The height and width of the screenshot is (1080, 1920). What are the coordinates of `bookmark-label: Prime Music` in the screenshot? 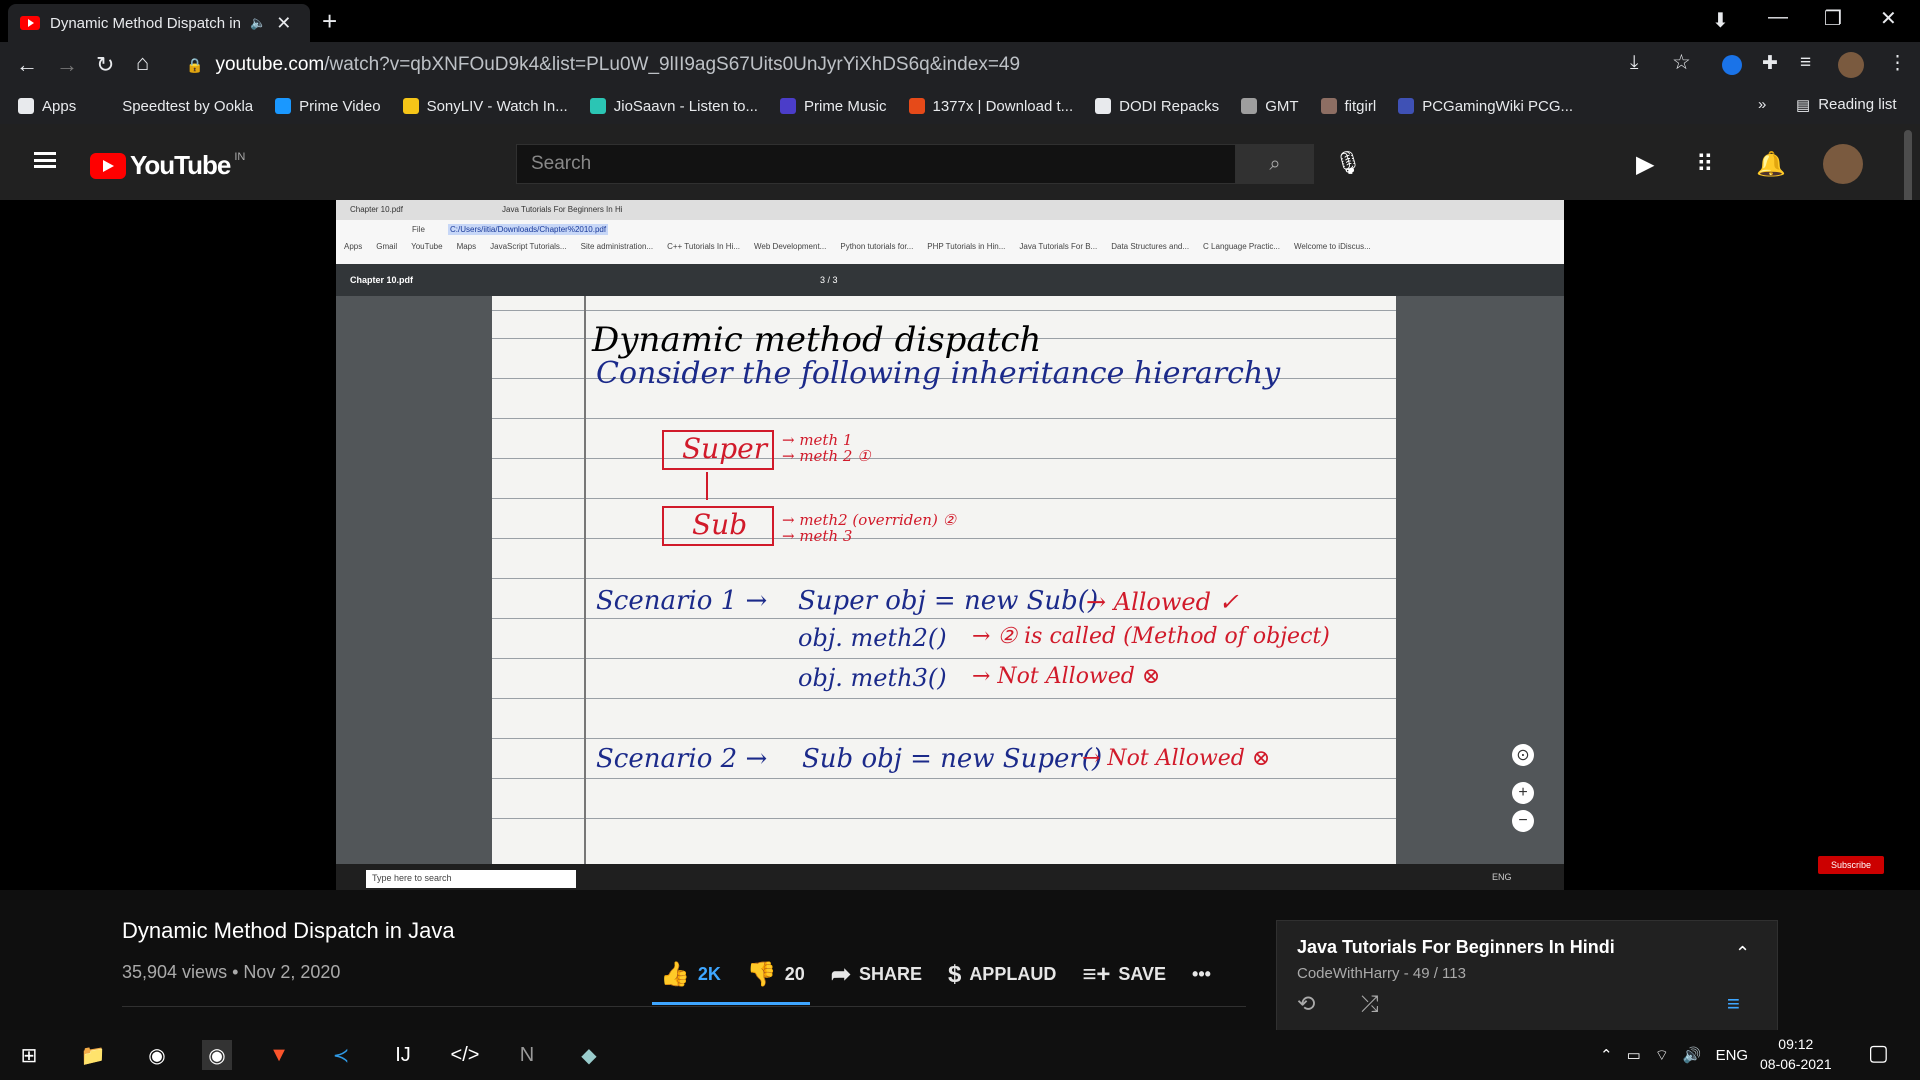 It's located at (845, 106).